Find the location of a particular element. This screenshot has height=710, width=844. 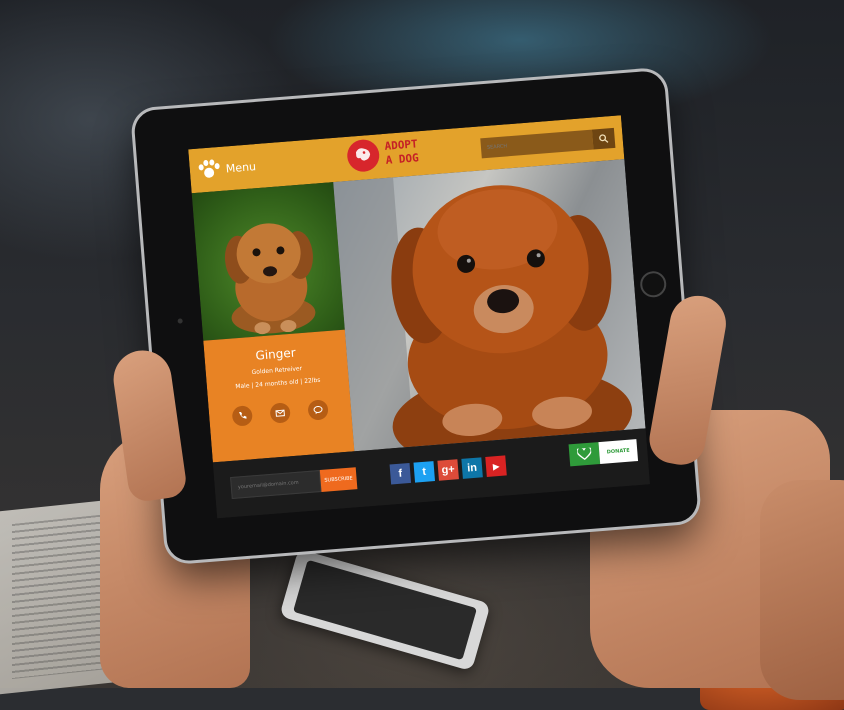

twitter-icon: t is located at coordinates (424, 472).